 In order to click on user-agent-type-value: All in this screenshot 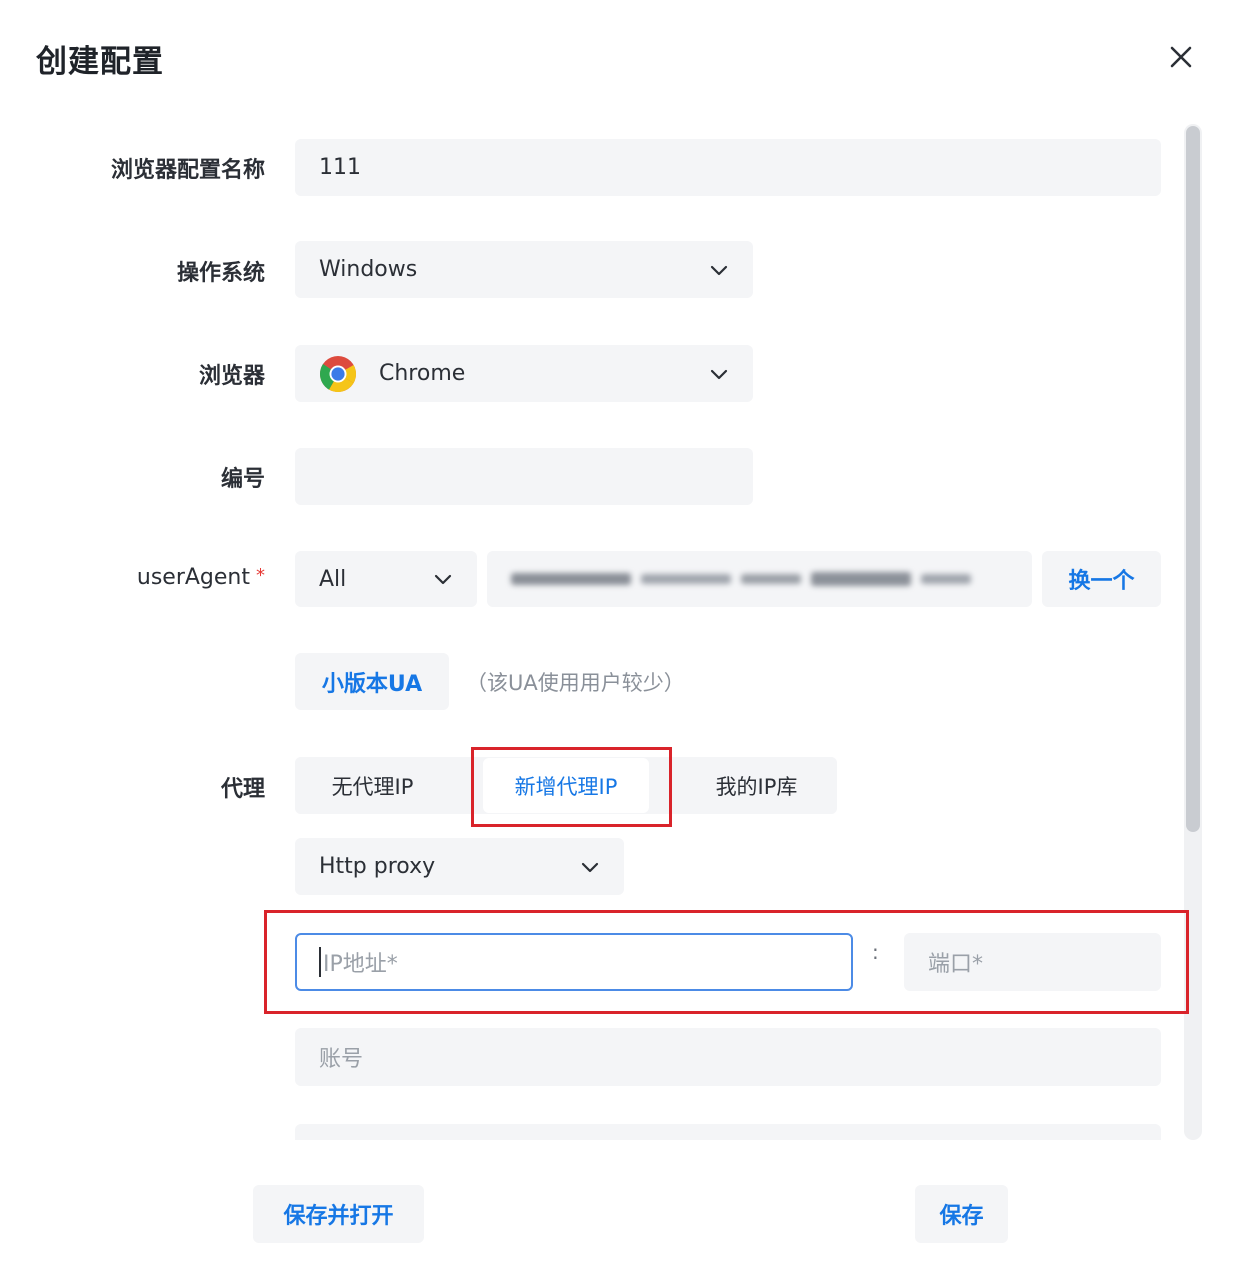, I will do `click(333, 579)`.